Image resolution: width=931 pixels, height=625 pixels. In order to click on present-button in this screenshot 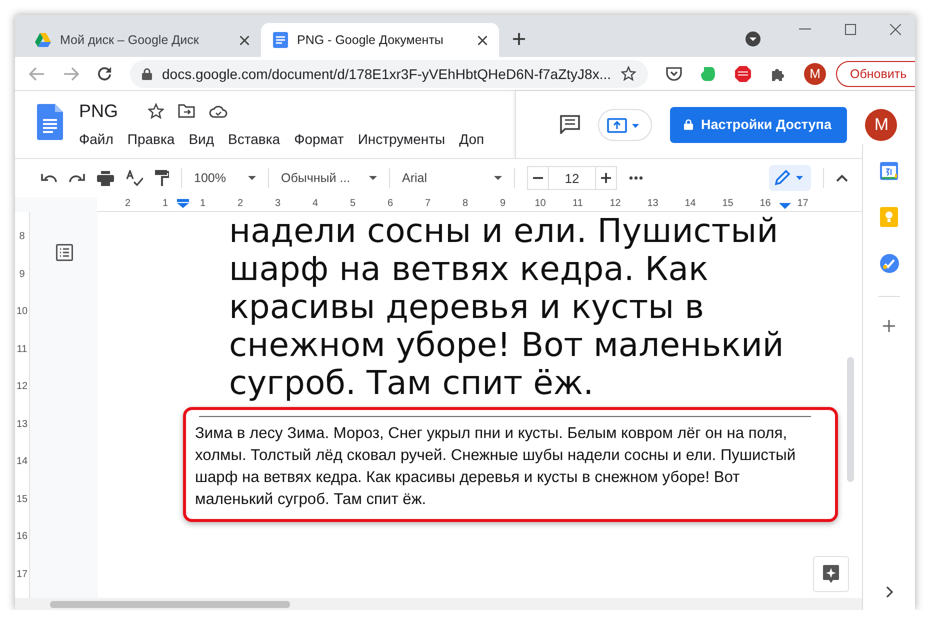, I will do `click(625, 124)`.